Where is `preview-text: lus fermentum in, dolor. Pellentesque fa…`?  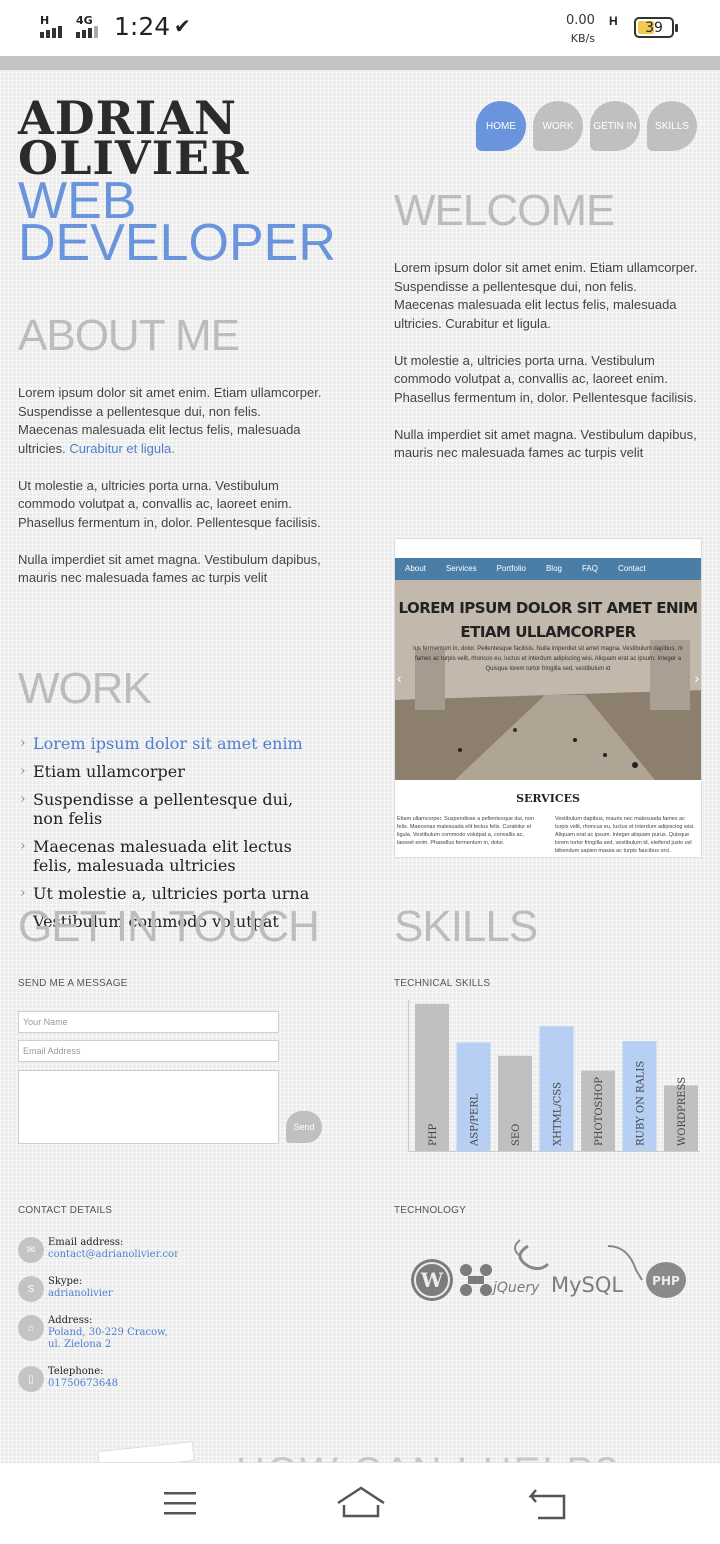
preview-text: lus fermentum in, dolor. Pellentesque fa… is located at coordinates (548, 659).